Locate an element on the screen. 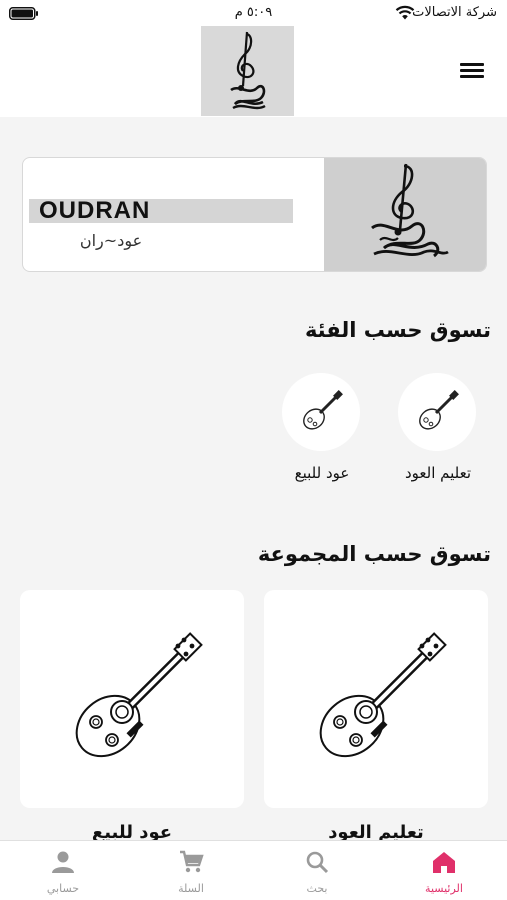 Image resolution: width=507 pixels, height=900 pixels. app-logo is located at coordinates (247, 71).